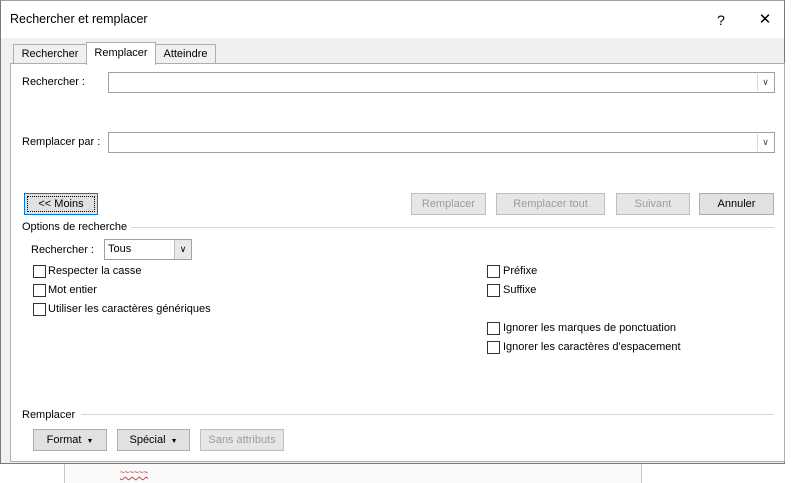 The image size is (799, 483). What do you see at coordinates (72, 290) in the screenshot?
I see `whole-word-label: Mot entier` at bounding box center [72, 290].